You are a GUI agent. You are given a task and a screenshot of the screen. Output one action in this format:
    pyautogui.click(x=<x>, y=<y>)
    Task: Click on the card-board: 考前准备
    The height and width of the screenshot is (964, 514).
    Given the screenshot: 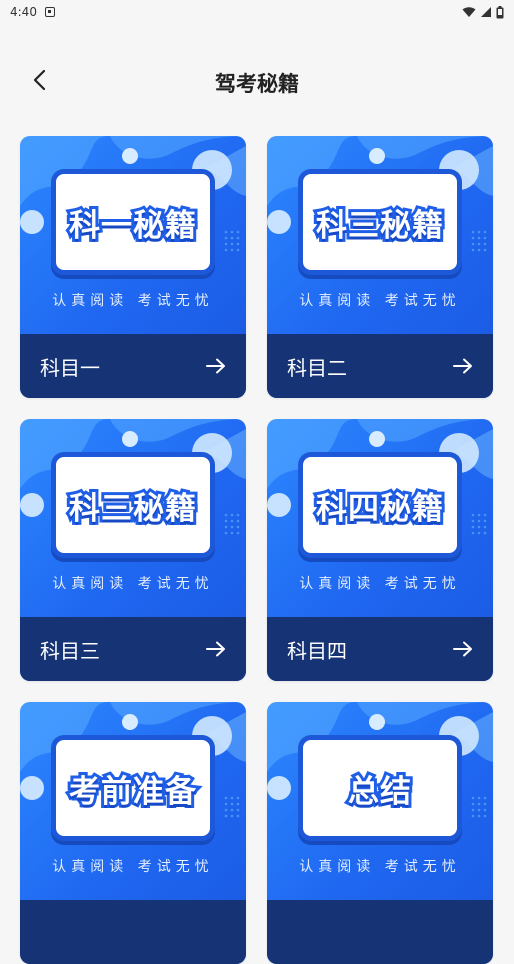 What is the action you would take?
    pyautogui.click(x=133, y=788)
    